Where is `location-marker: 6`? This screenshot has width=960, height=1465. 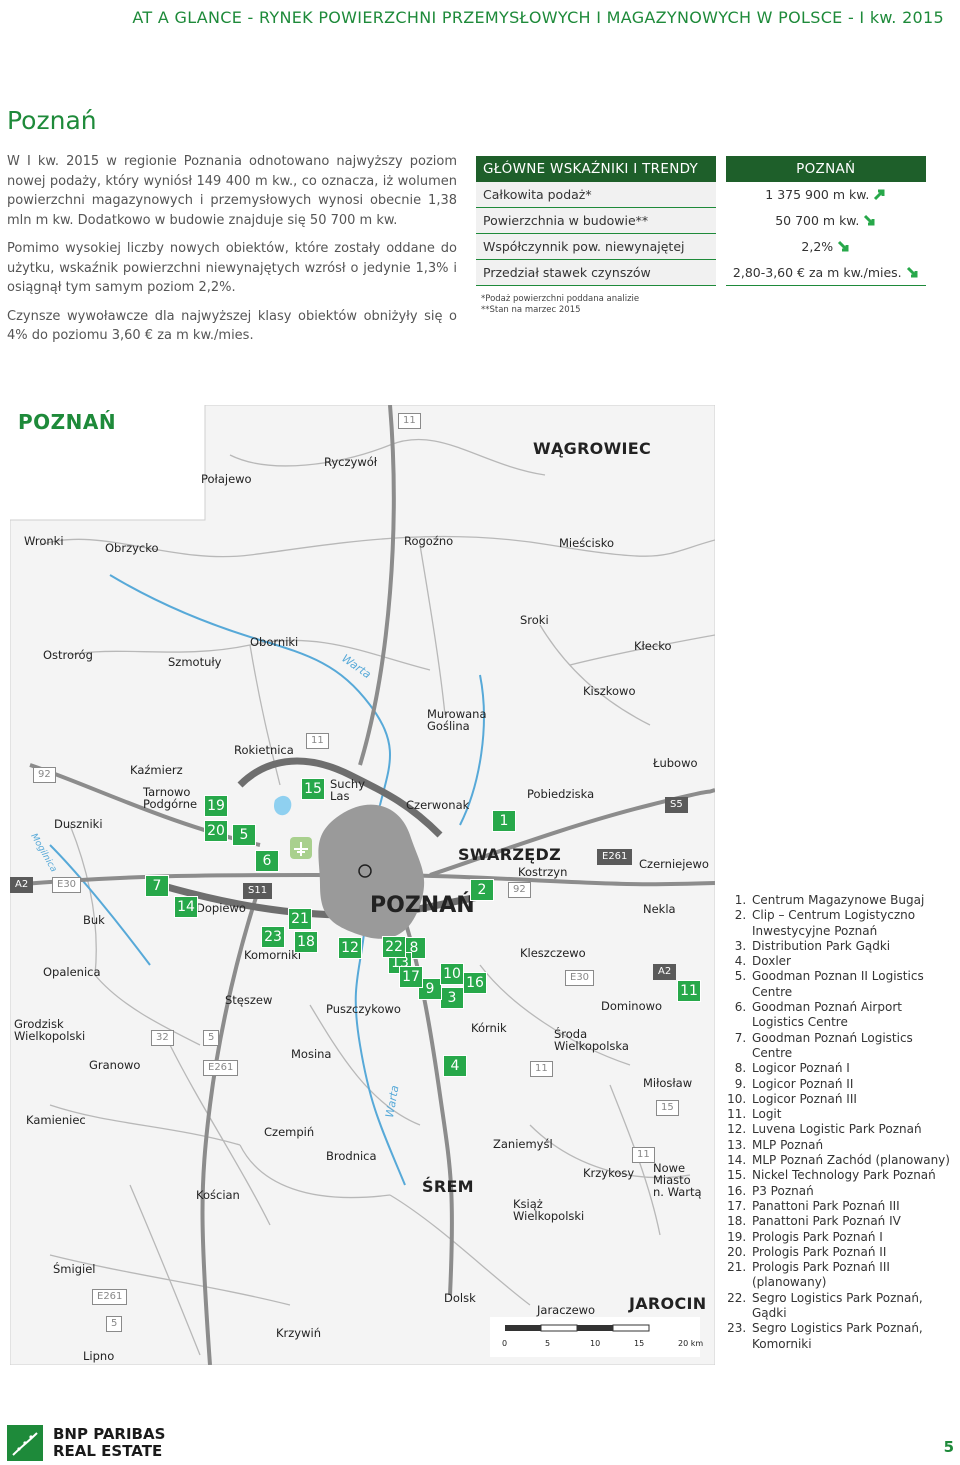 location-marker: 6 is located at coordinates (267, 861).